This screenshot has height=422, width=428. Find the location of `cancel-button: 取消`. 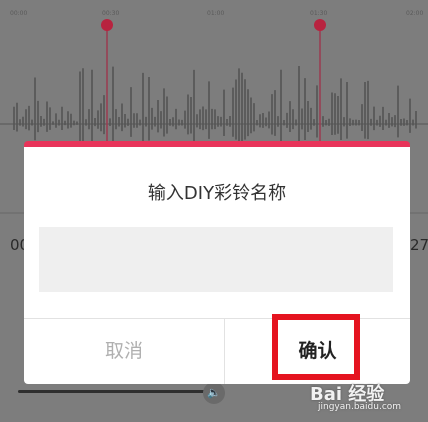

cancel-button: 取消 is located at coordinates (124, 351).